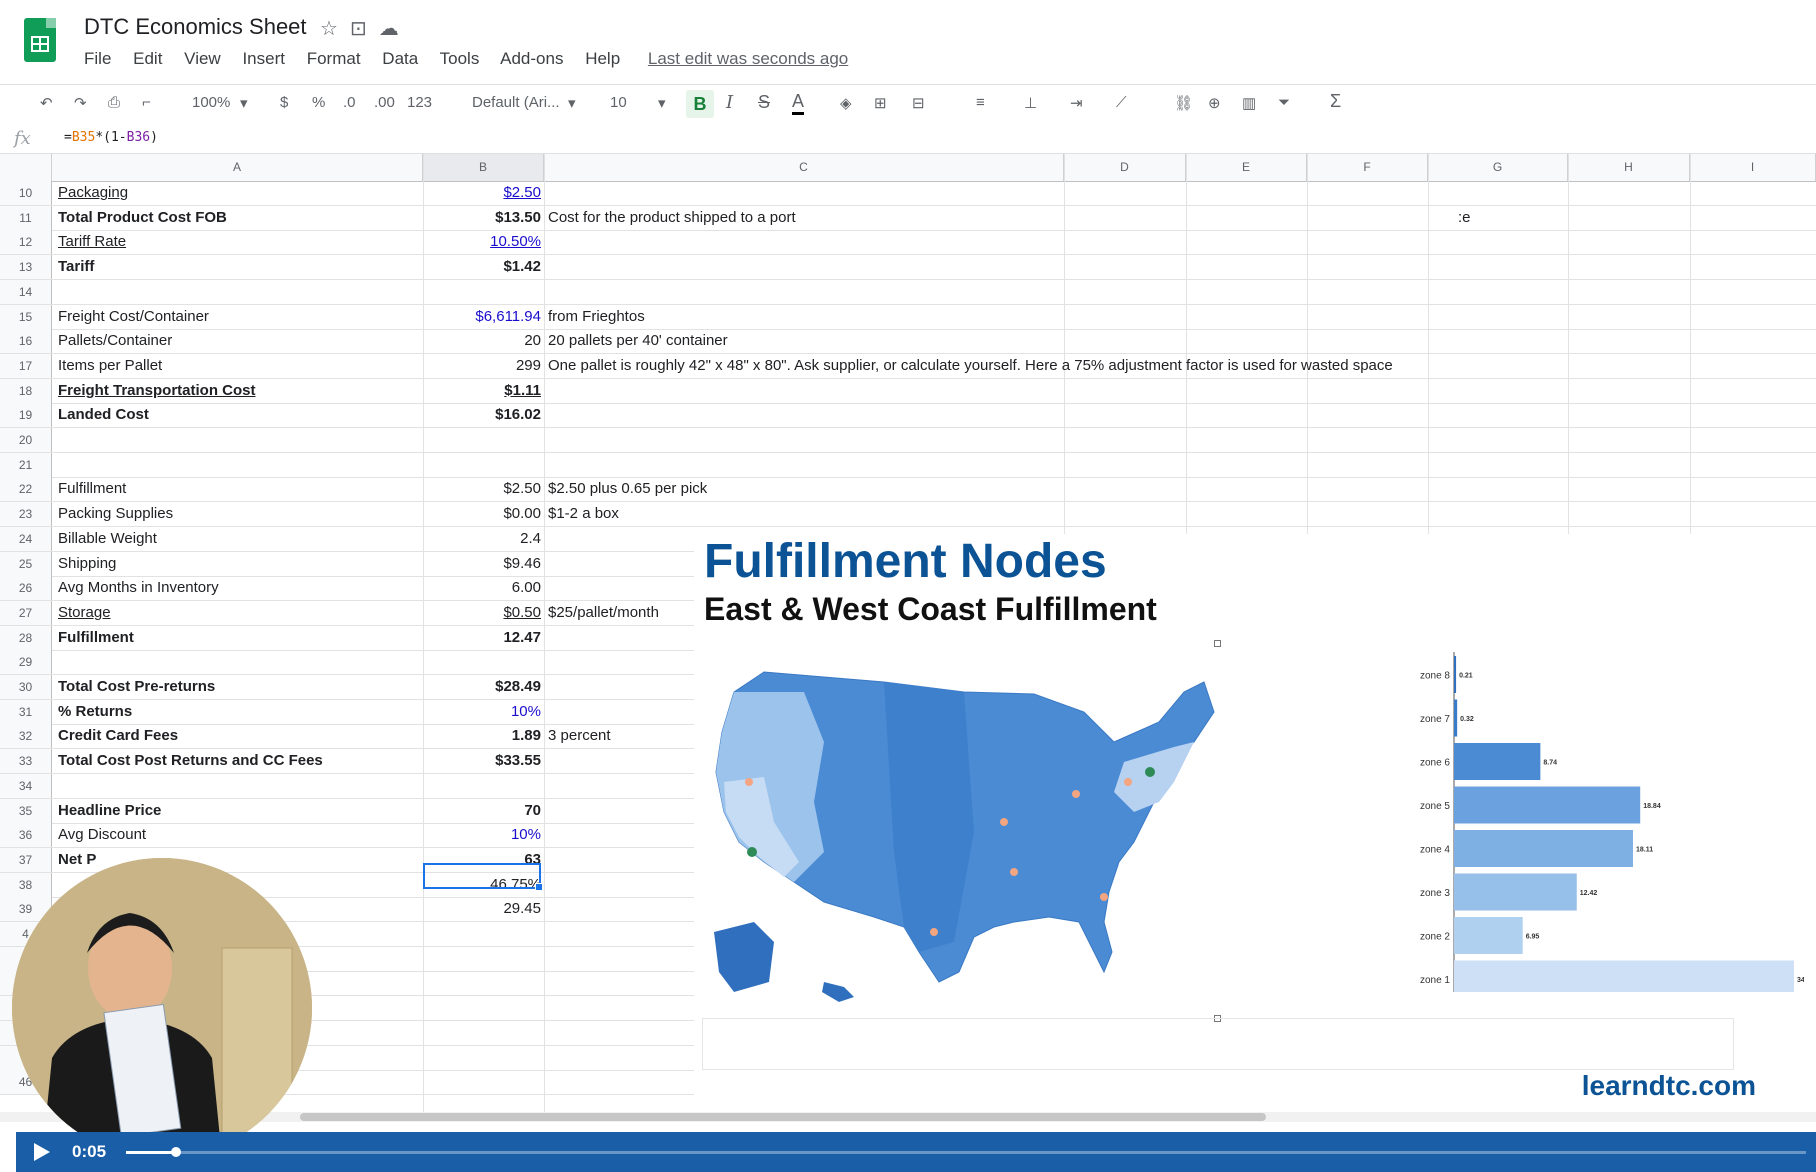 The height and width of the screenshot is (1172, 1816). I want to click on cell-a: Credit Card Fees, so click(118, 736).